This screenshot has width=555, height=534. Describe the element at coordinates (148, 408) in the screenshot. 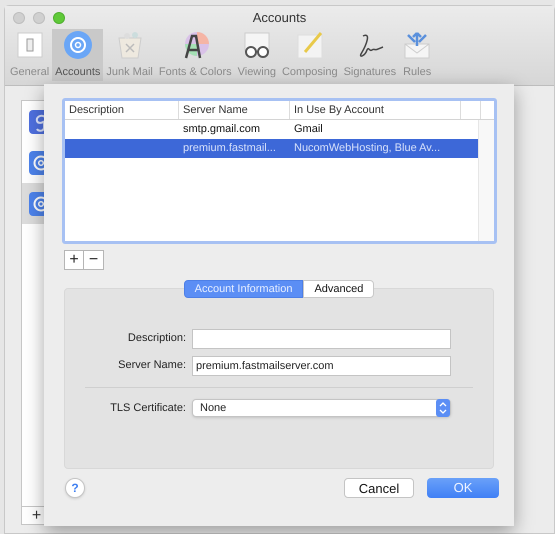

I see `field-label: TLS Certificate:` at that location.